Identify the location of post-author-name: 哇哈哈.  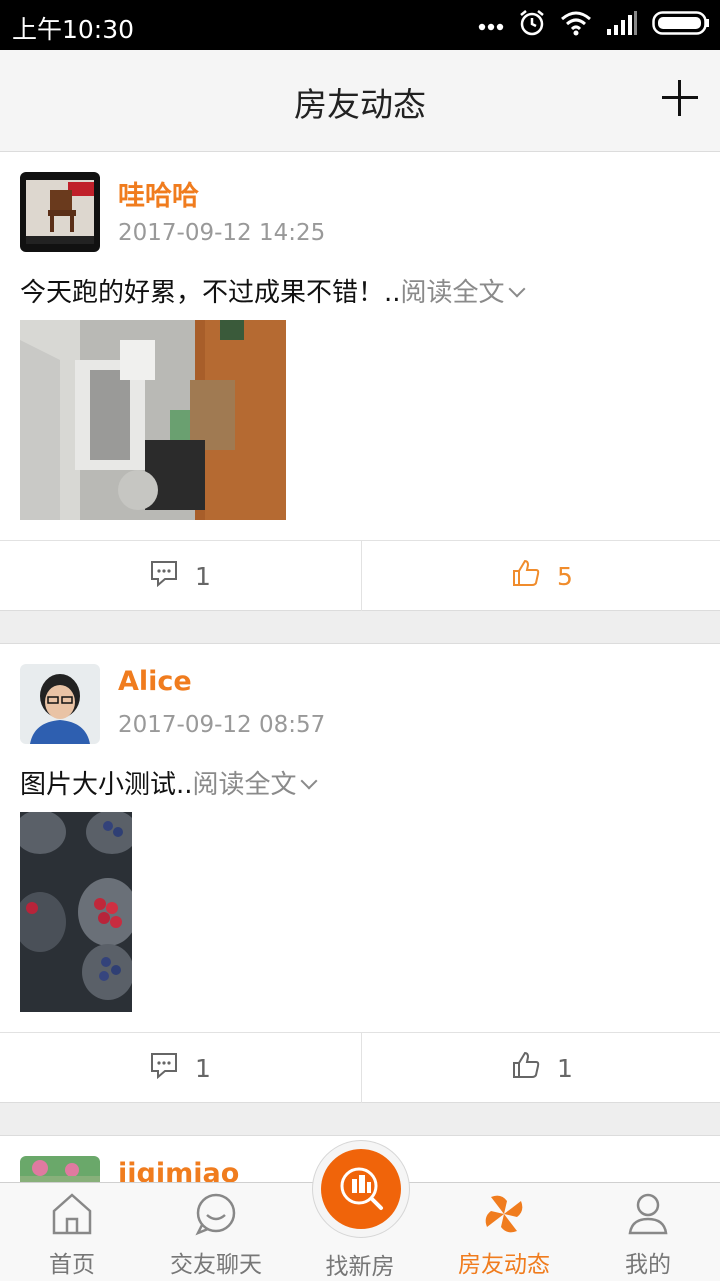
(158, 193).